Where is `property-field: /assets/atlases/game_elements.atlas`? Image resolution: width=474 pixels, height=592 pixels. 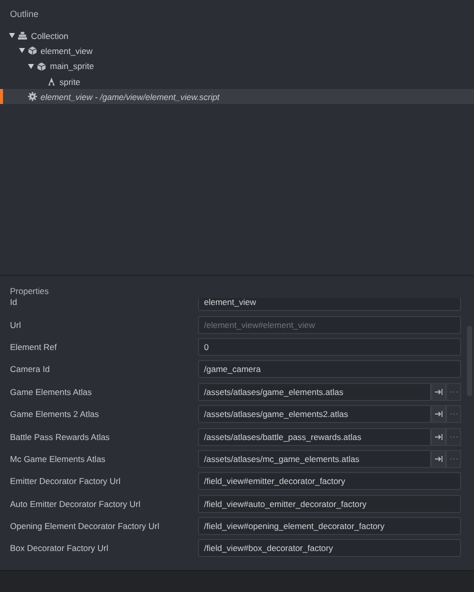
property-field: /assets/atlases/game_elements.atlas is located at coordinates (314, 391).